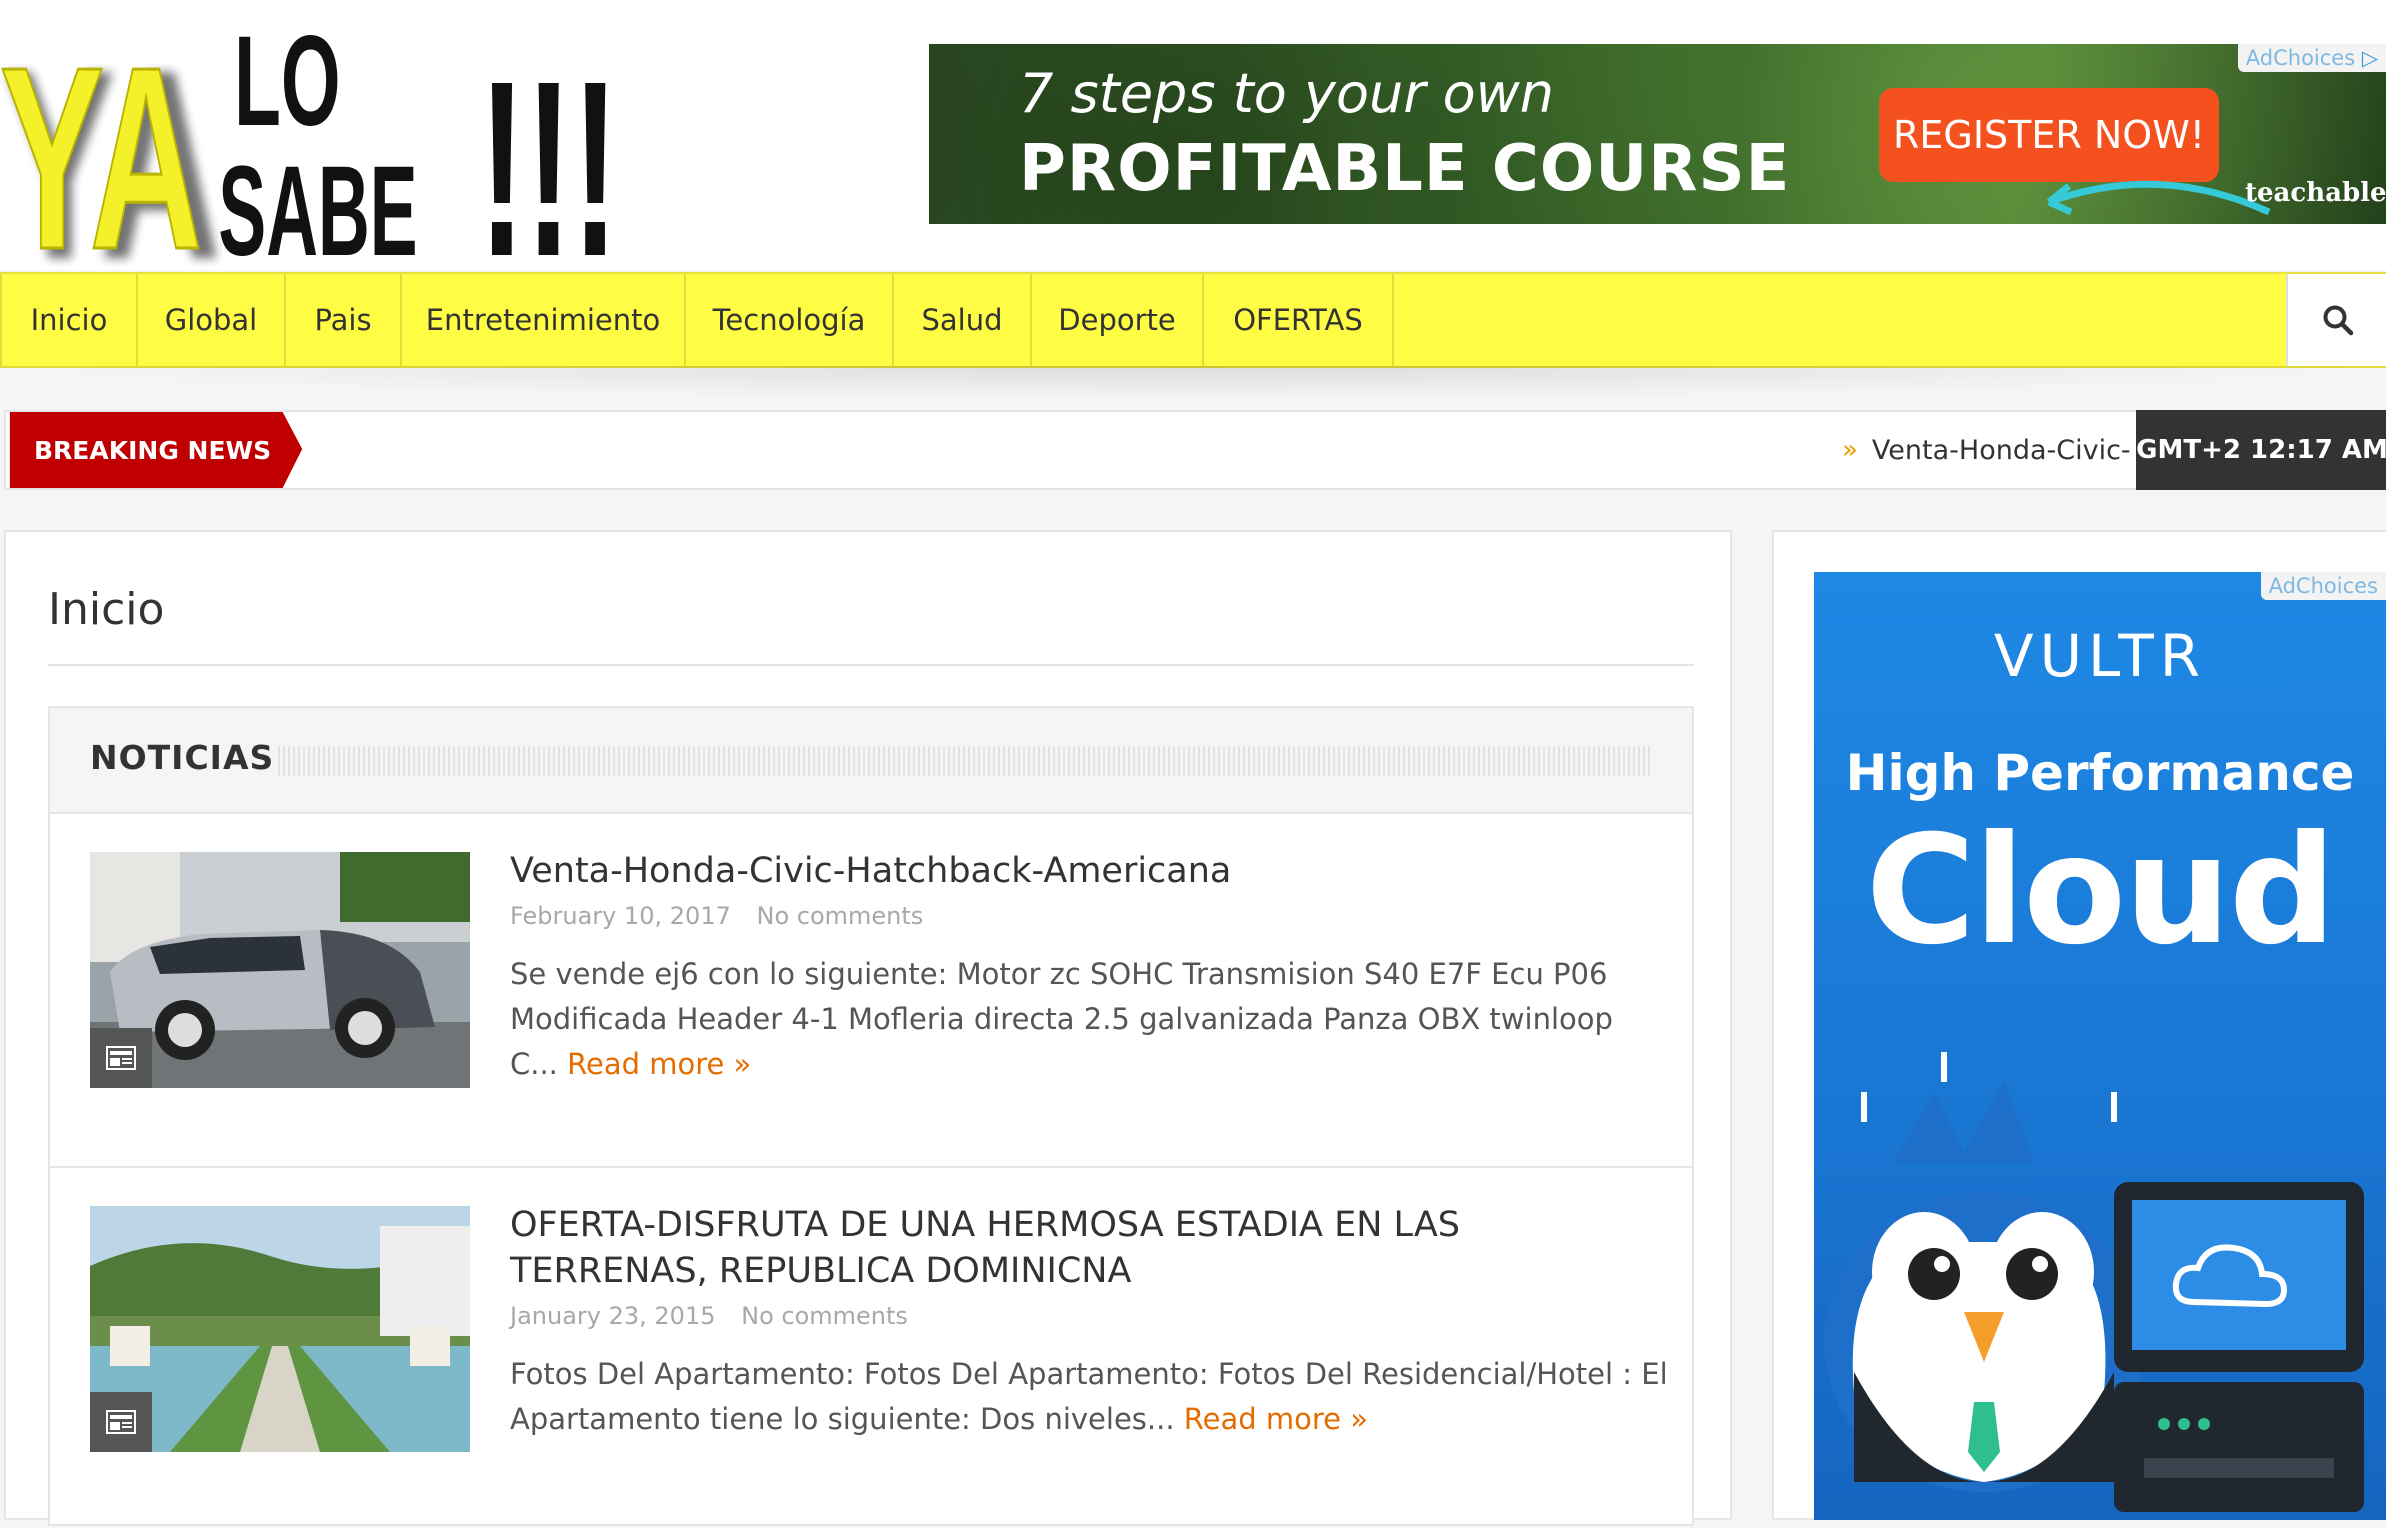 This screenshot has width=2386, height=1528. What do you see at coordinates (2315, 193) in the screenshot?
I see `ad-brand: teachable` at bounding box center [2315, 193].